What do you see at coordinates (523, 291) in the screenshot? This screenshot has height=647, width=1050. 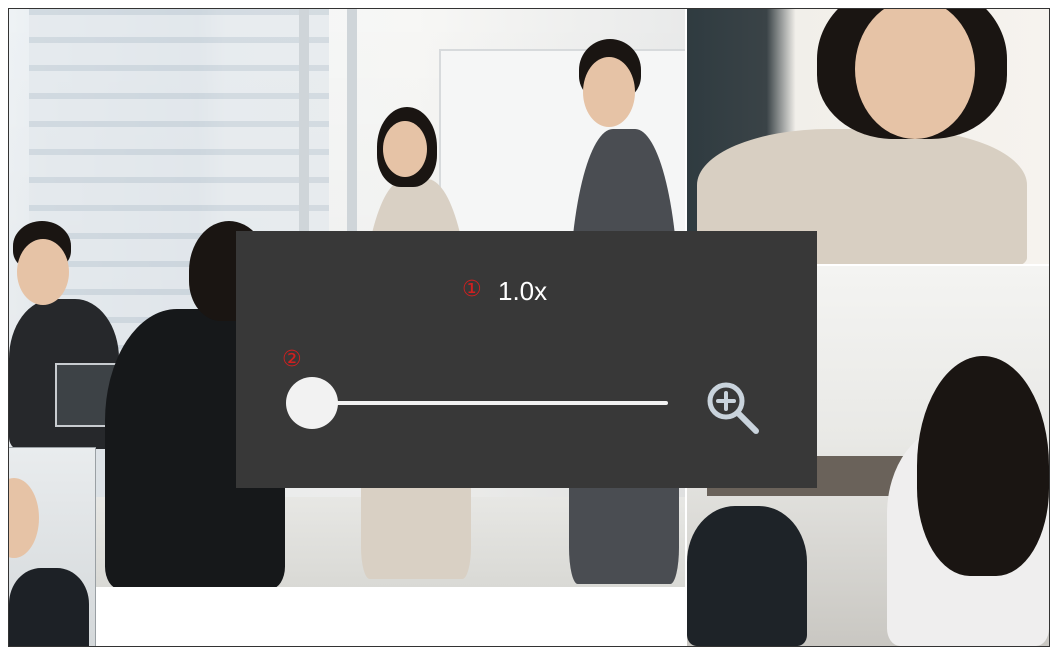 I see `zoom-level-label: 1.0x` at bounding box center [523, 291].